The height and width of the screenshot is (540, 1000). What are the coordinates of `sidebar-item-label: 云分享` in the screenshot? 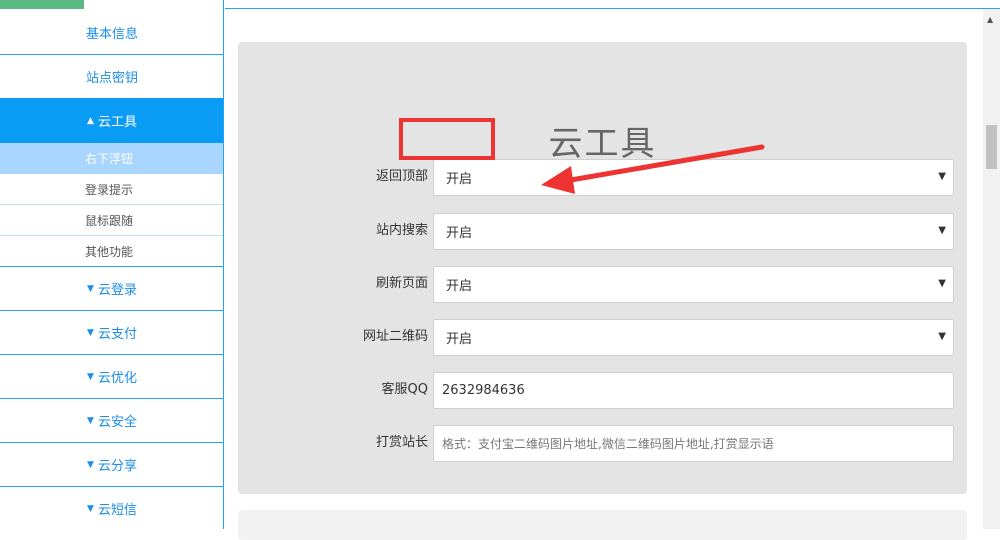 It's located at (117, 466).